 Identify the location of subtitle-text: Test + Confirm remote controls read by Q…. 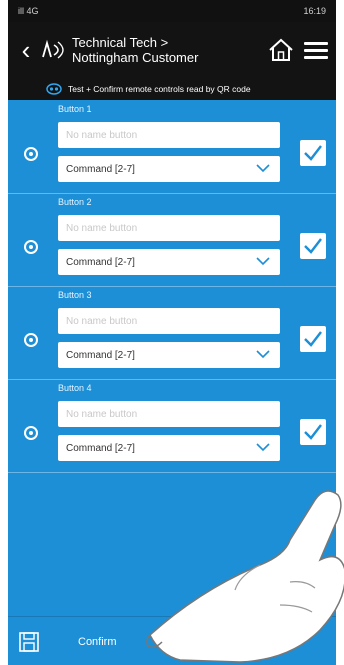
(159, 89).